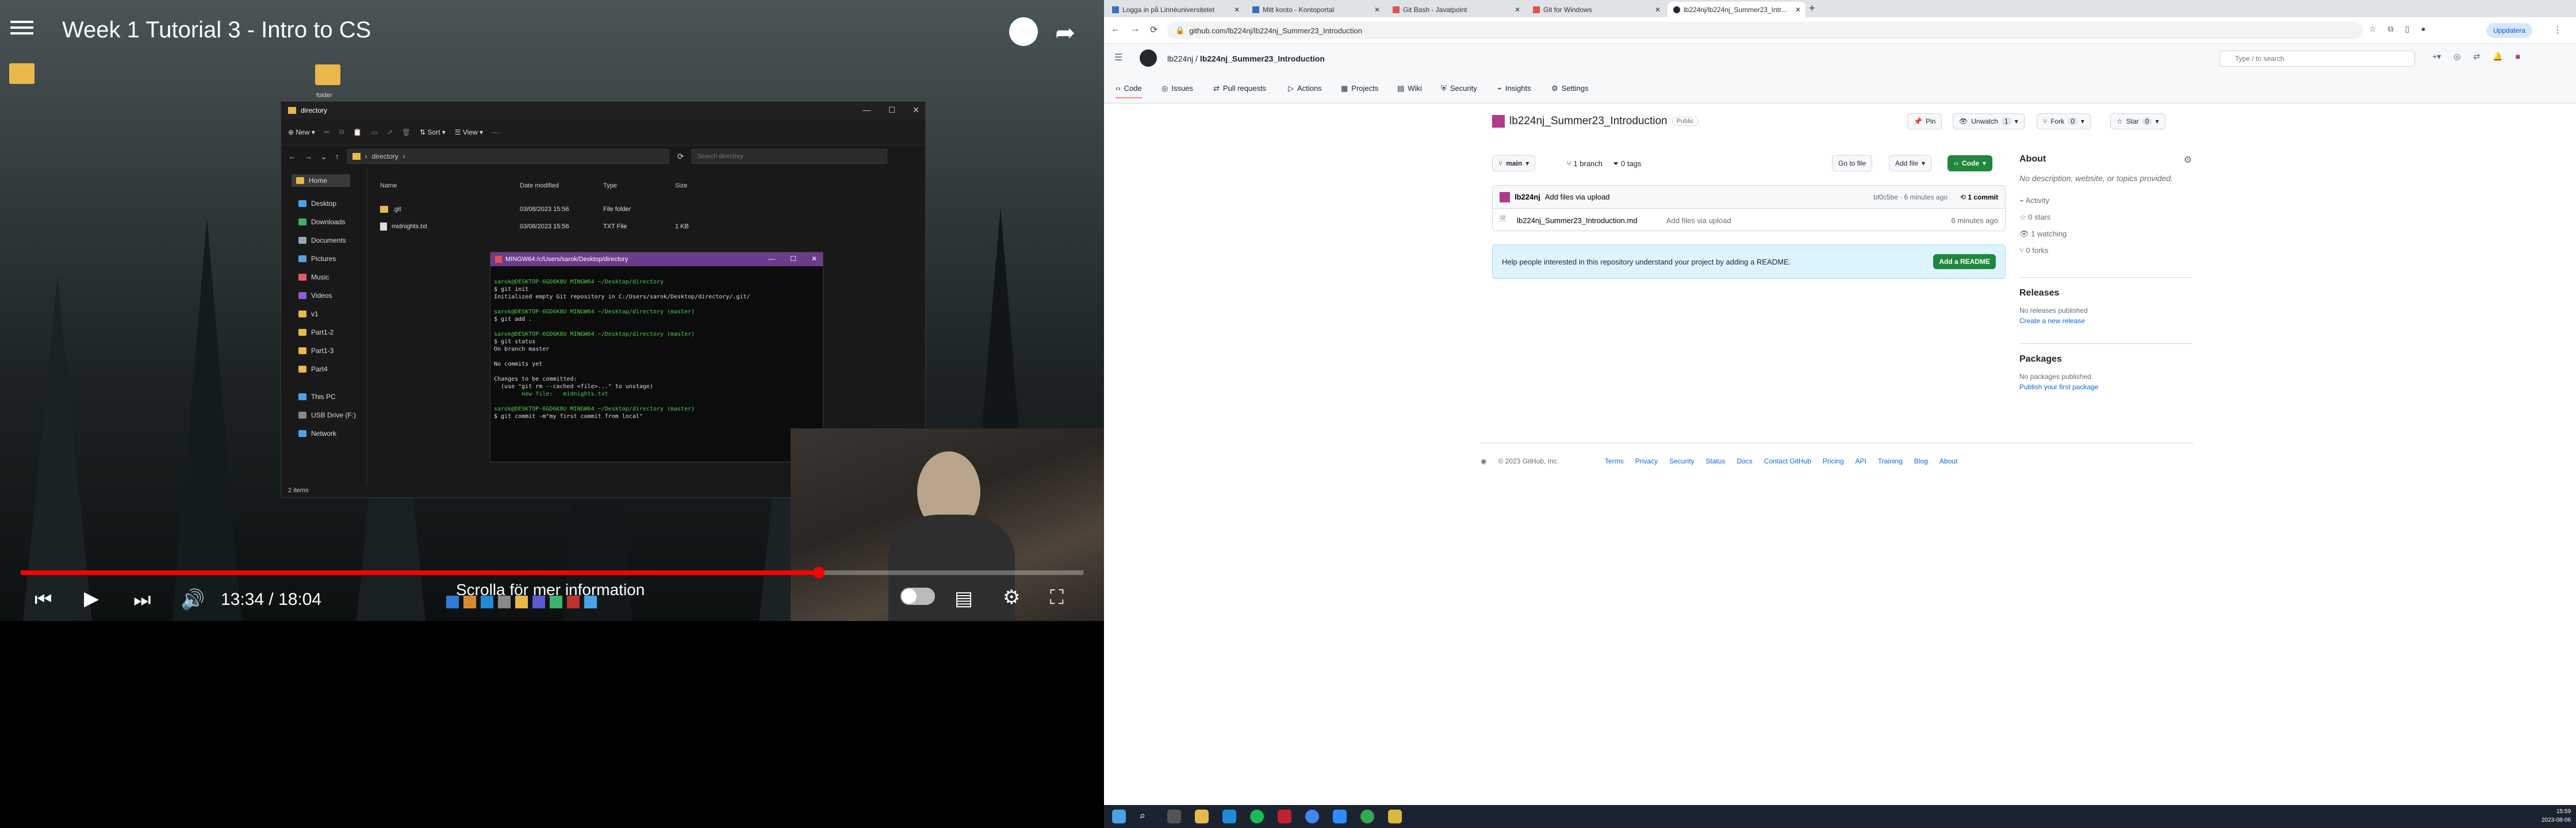 The width and height of the screenshot is (2576, 828). Describe the element at coordinates (1921, 461) in the screenshot. I see `footer-link: Blog` at that location.